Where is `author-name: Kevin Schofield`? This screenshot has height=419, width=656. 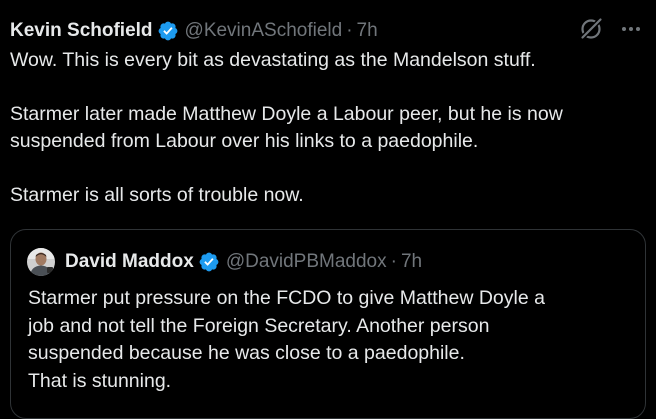 author-name: Kevin Schofield is located at coordinates (81, 31).